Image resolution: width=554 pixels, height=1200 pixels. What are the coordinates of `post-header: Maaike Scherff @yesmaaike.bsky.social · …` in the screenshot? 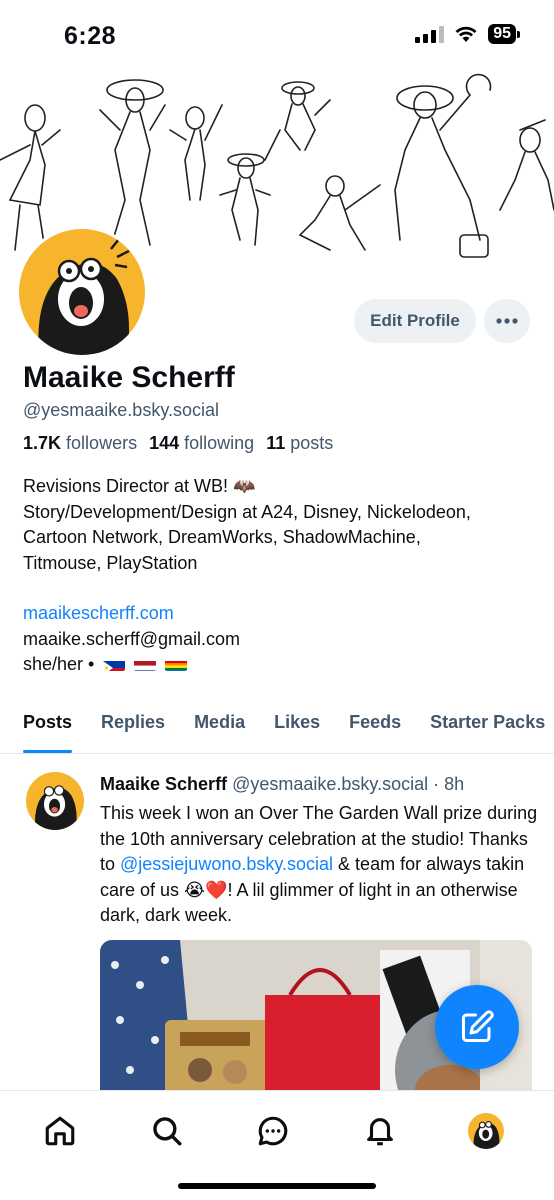 It's located at (282, 784).